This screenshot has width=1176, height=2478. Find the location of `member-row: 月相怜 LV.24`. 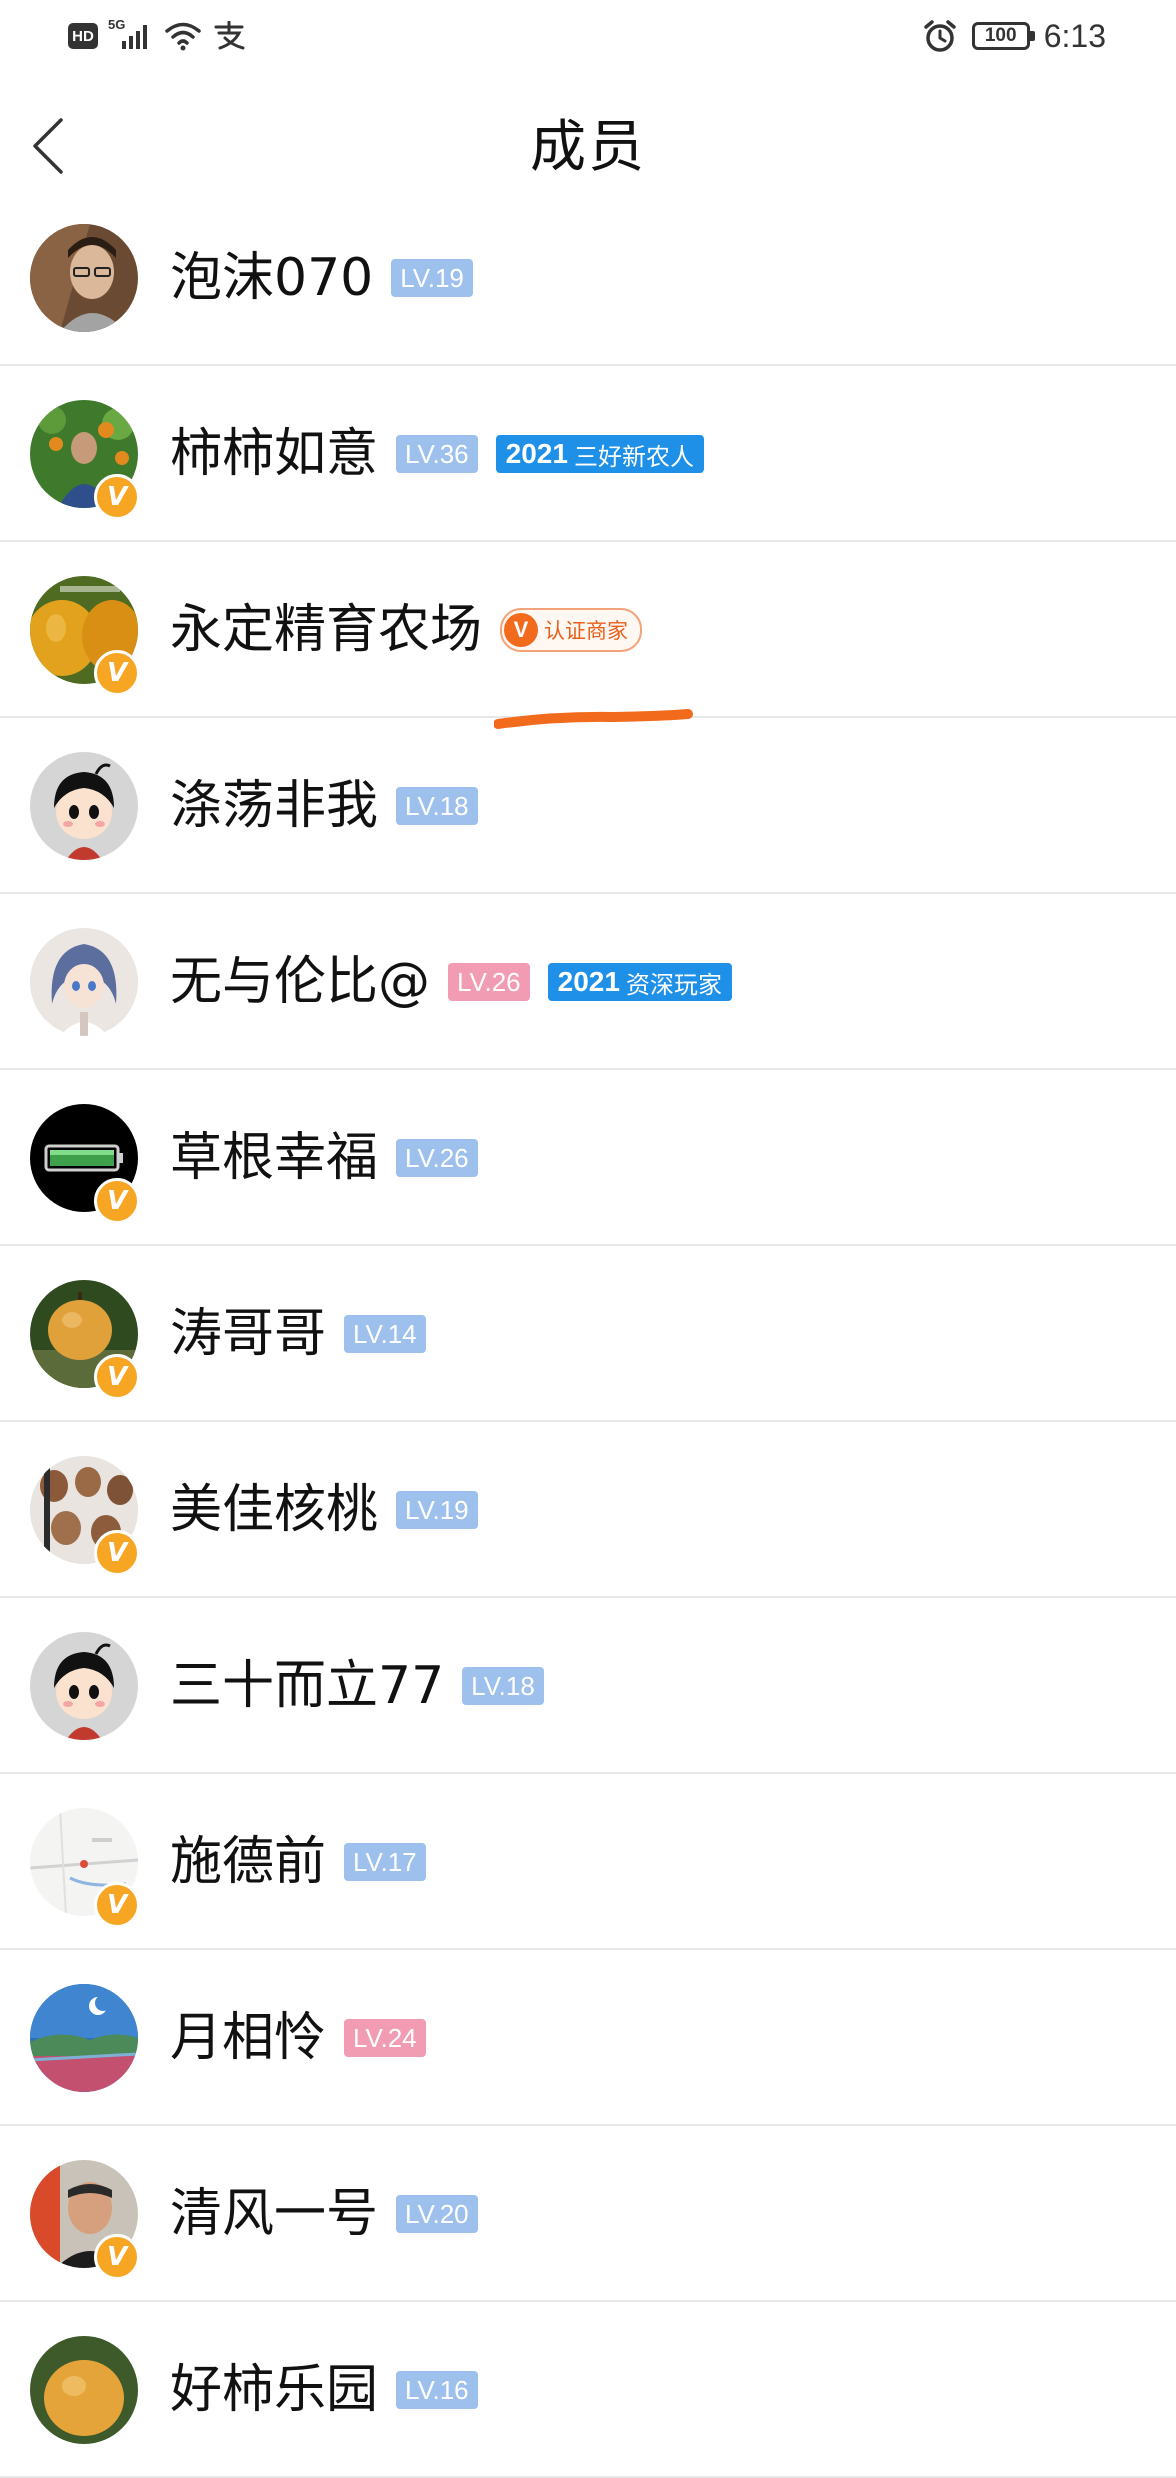

member-row: 月相怜 LV.24 is located at coordinates (588, 2038).